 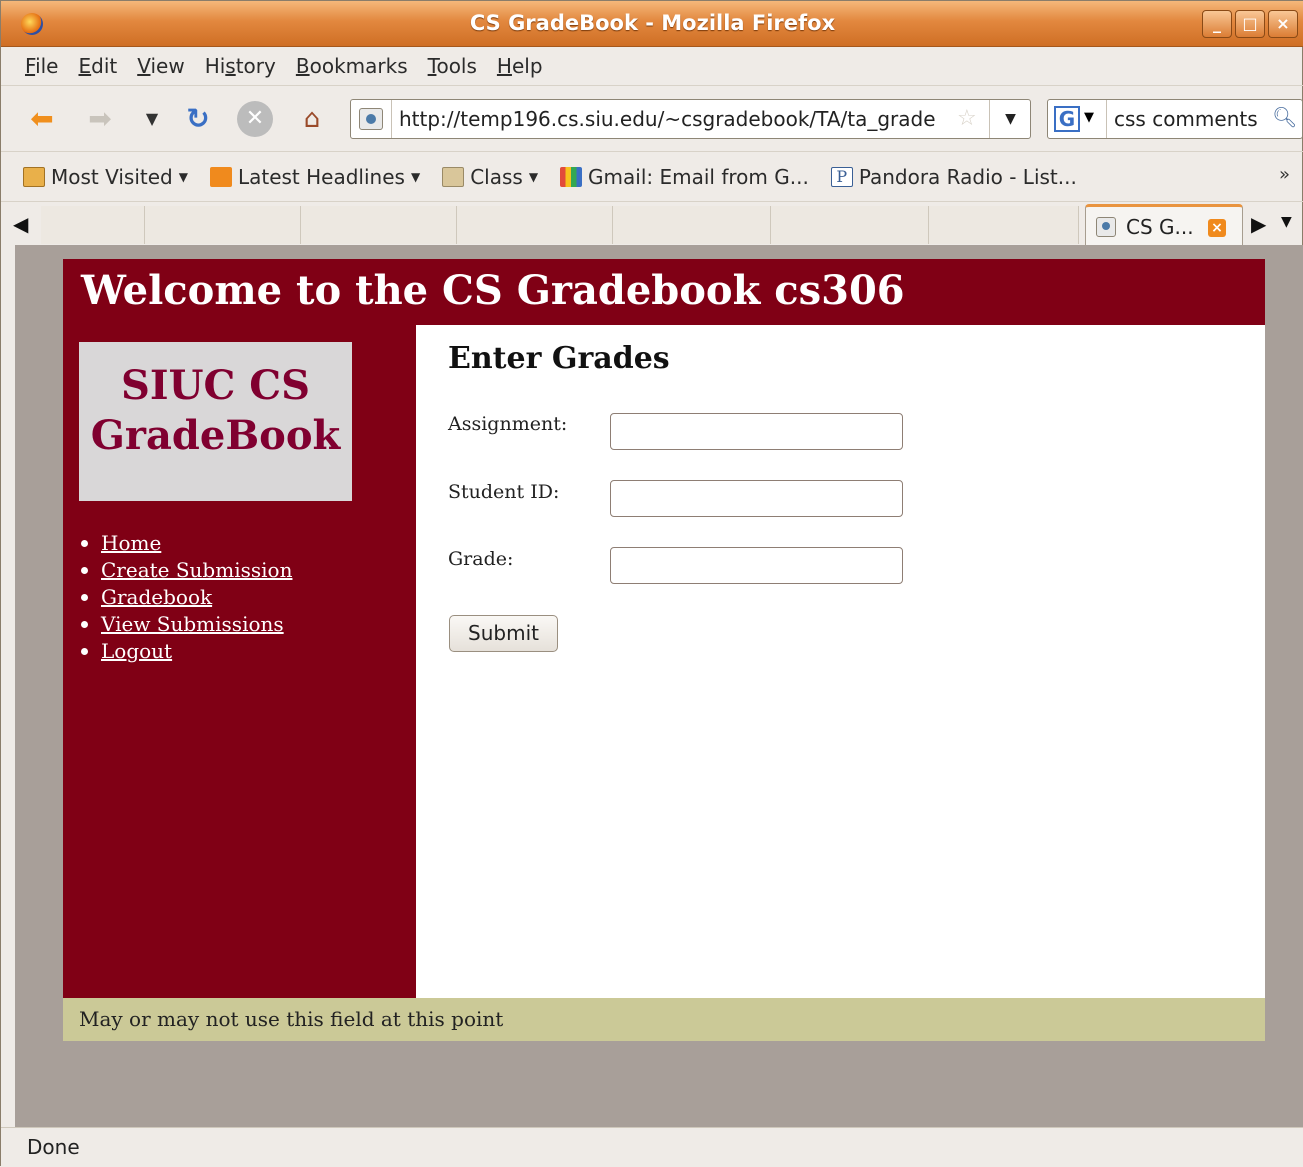 What do you see at coordinates (571, 176) in the screenshot?
I see `gmail-icon` at bounding box center [571, 176].